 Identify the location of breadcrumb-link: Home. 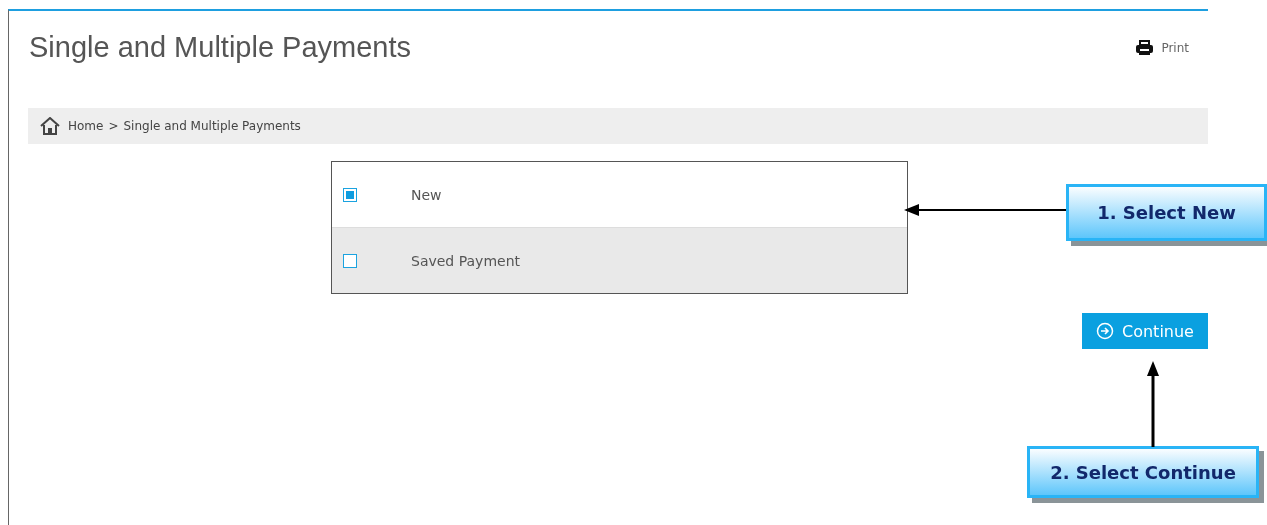
(86, 126).